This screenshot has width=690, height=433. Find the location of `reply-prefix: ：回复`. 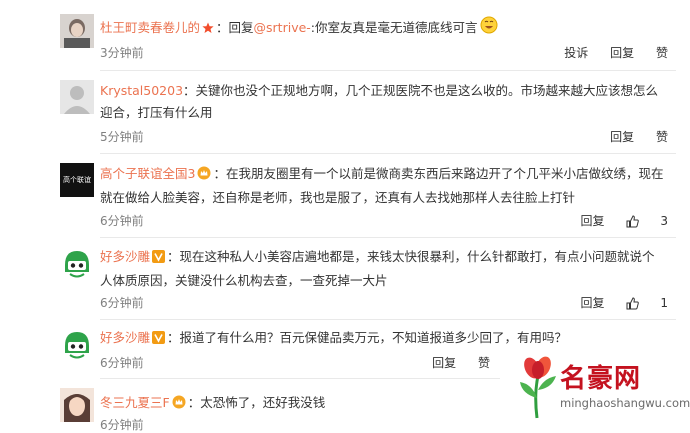

reply-prefix: ：回复 is located at coordinates (235, 27).